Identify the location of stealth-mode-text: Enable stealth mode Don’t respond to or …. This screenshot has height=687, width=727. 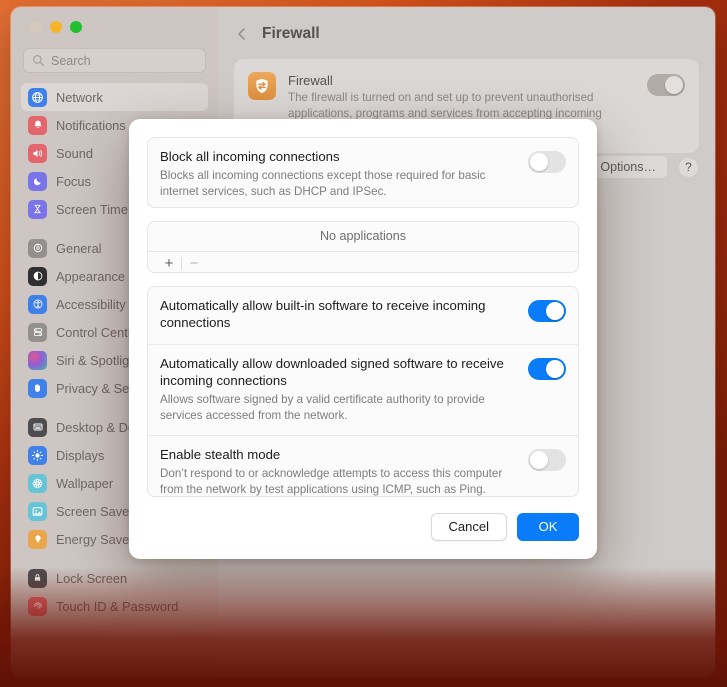
(338, 472).